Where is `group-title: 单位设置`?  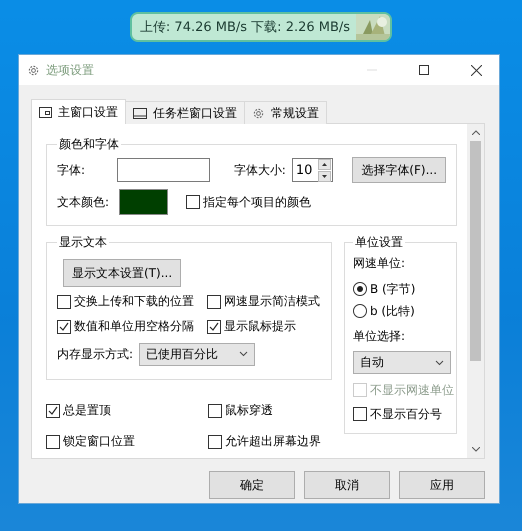 group-title: 单位设置 is located at coordinates (379, 242).